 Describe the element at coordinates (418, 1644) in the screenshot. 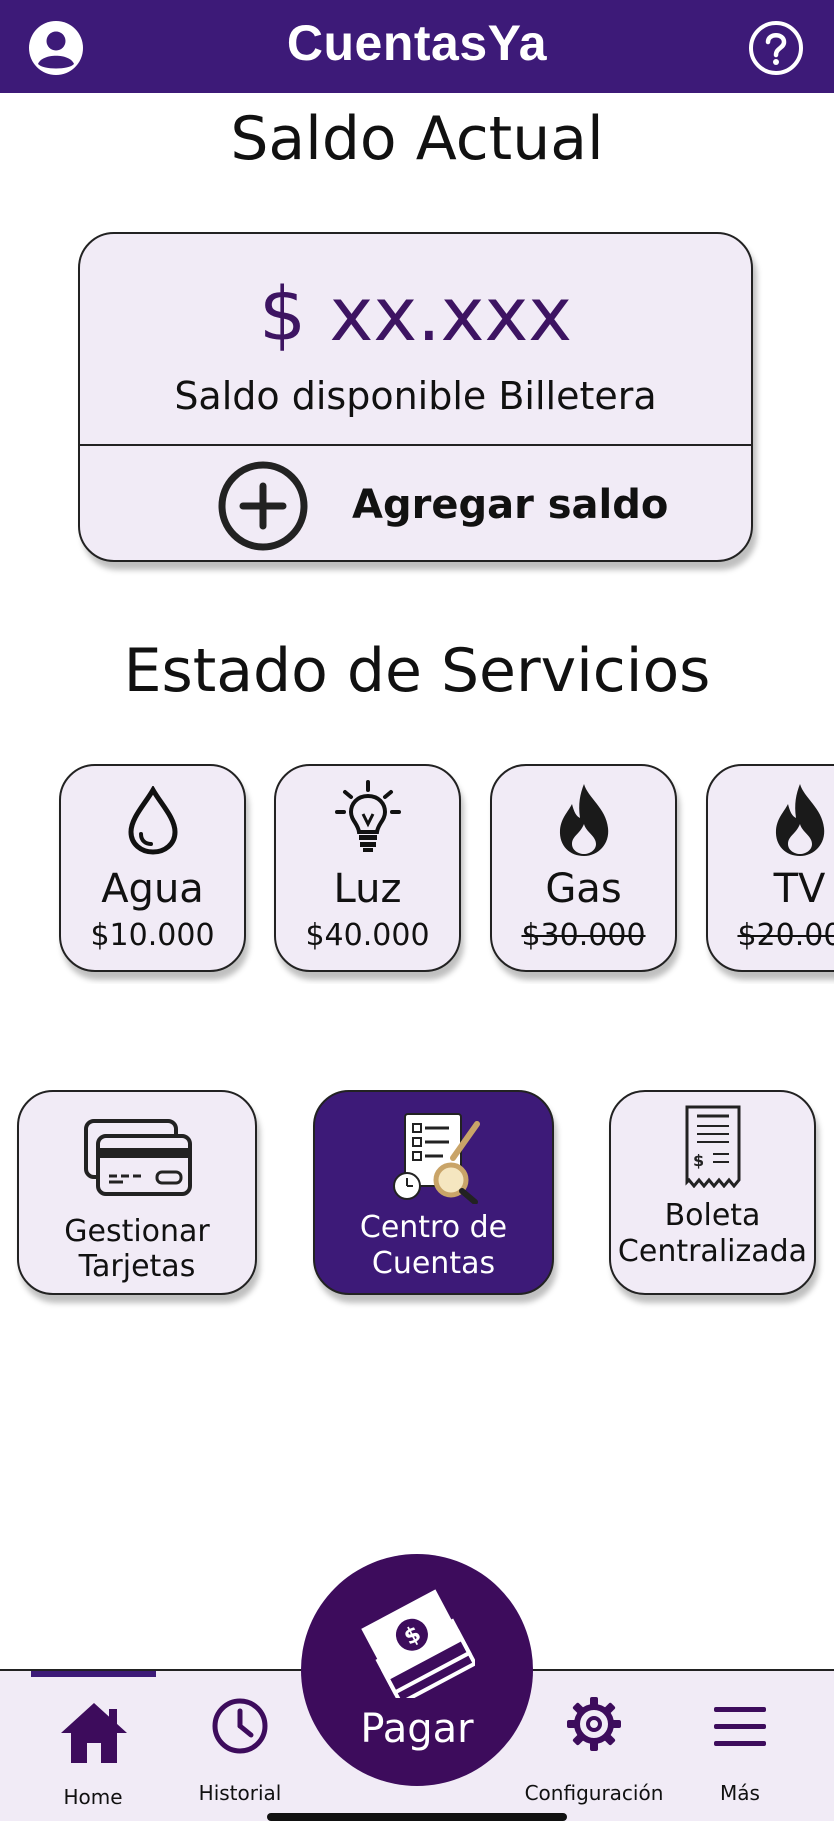

I see `money-stack-icon: $` at that location.